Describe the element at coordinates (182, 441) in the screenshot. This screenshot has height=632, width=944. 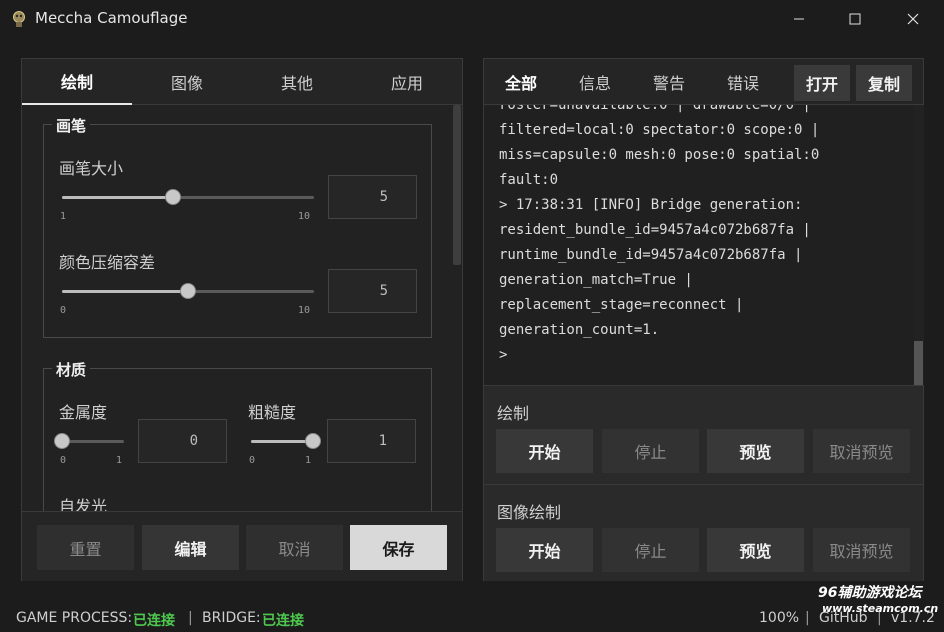
I see `metallic-input: 0` at that location.